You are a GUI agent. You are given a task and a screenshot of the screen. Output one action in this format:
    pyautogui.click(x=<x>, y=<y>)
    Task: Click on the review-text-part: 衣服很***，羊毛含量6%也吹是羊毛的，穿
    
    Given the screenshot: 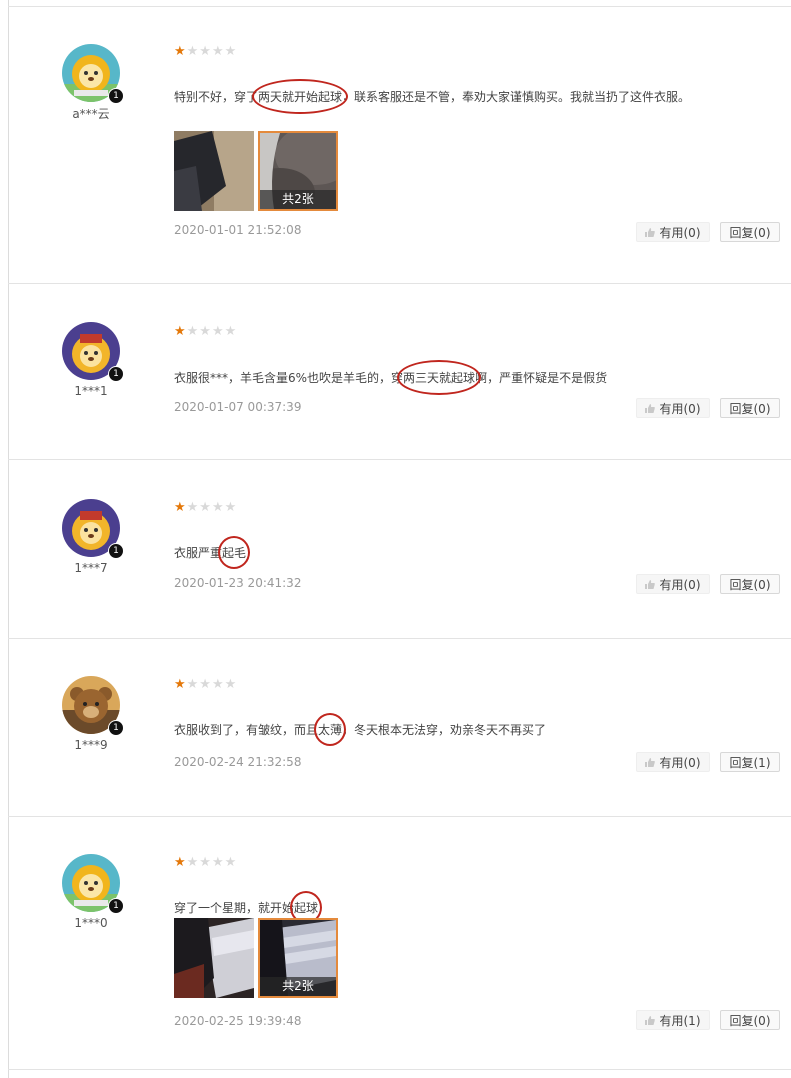 What is the action you would take?
    pyautogui.click(x=289, y=378)
    